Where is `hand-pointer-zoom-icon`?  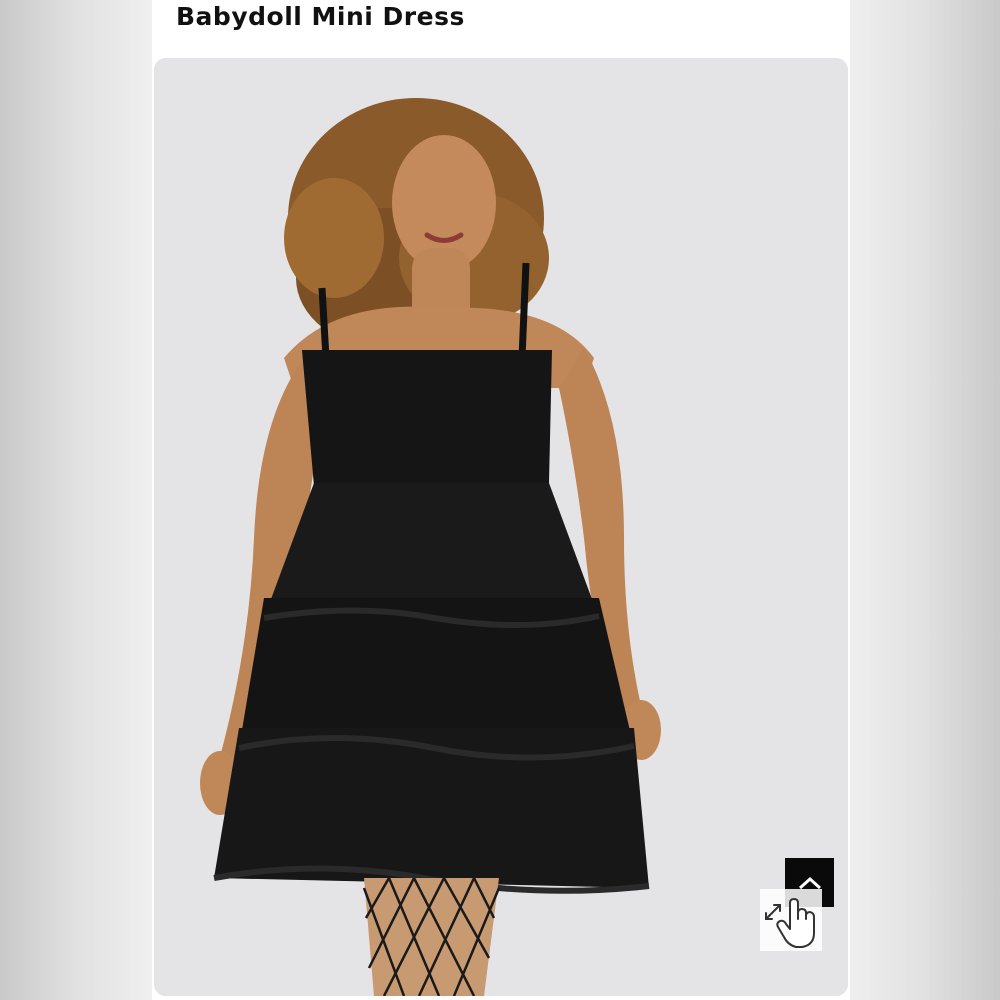
hand-pointer-zoom-icon is located at coordinates (790, 923).